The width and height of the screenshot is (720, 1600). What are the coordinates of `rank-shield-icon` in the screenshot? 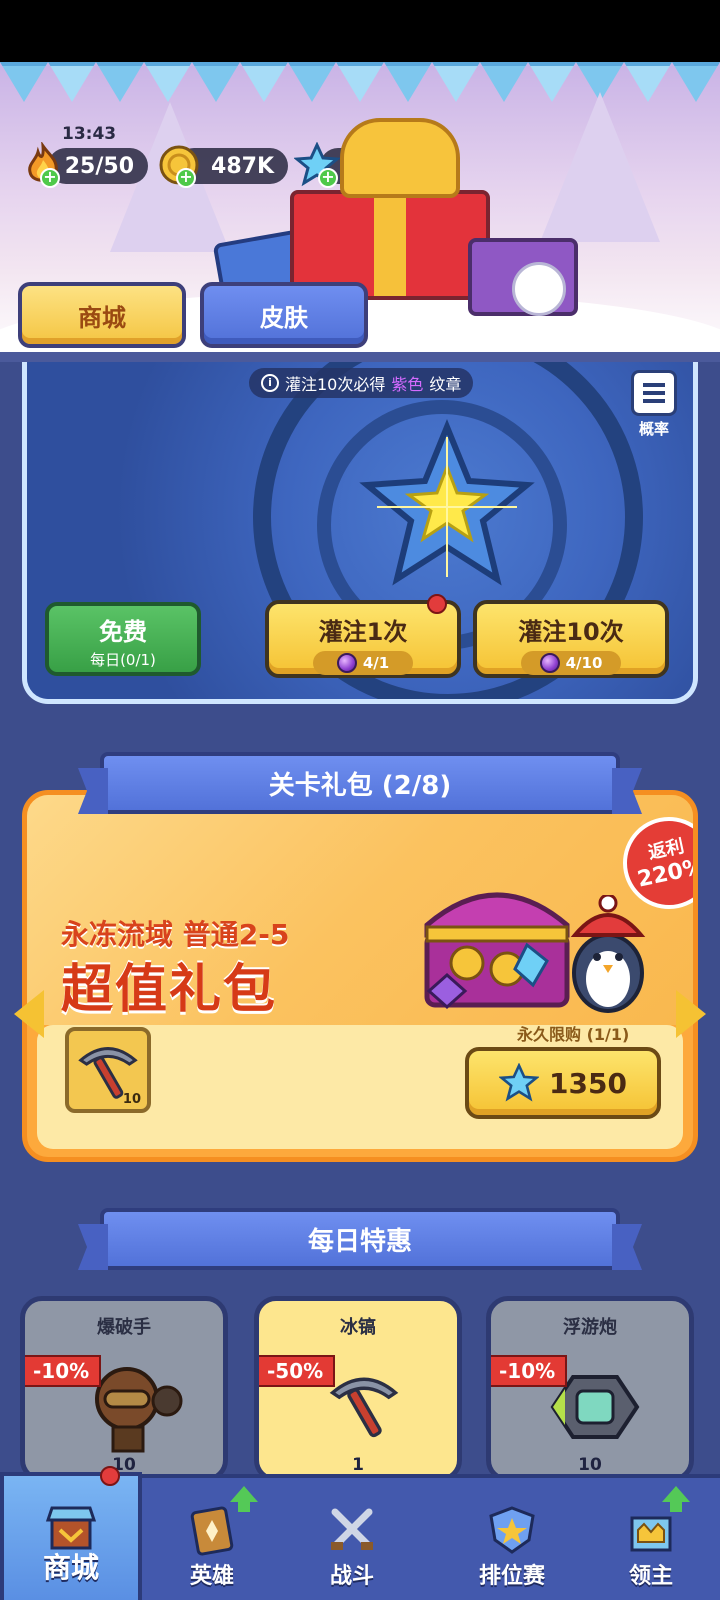 It's located at (512, 1530).